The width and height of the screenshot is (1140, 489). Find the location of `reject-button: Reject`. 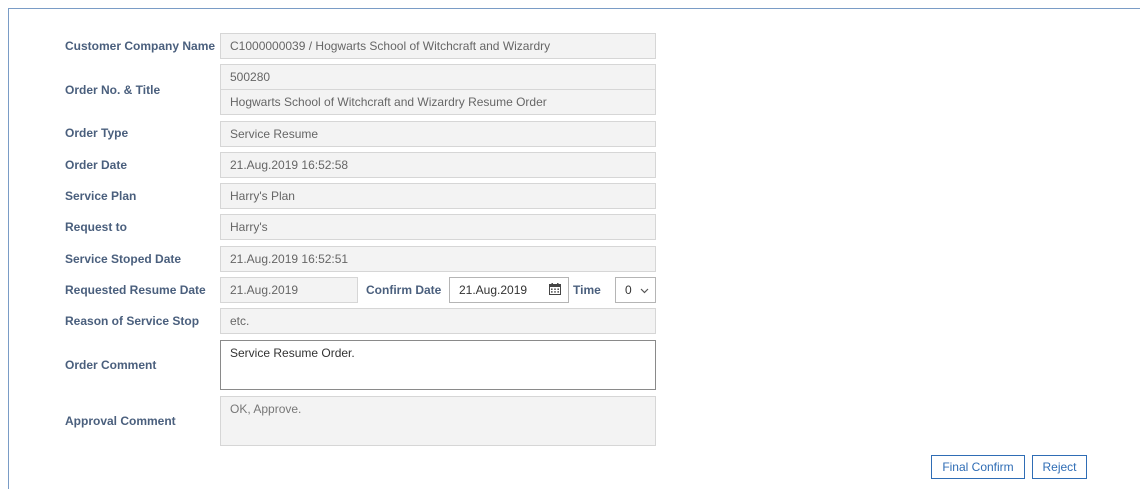

reject-button: Reject is located at coordinates (1059, 467).